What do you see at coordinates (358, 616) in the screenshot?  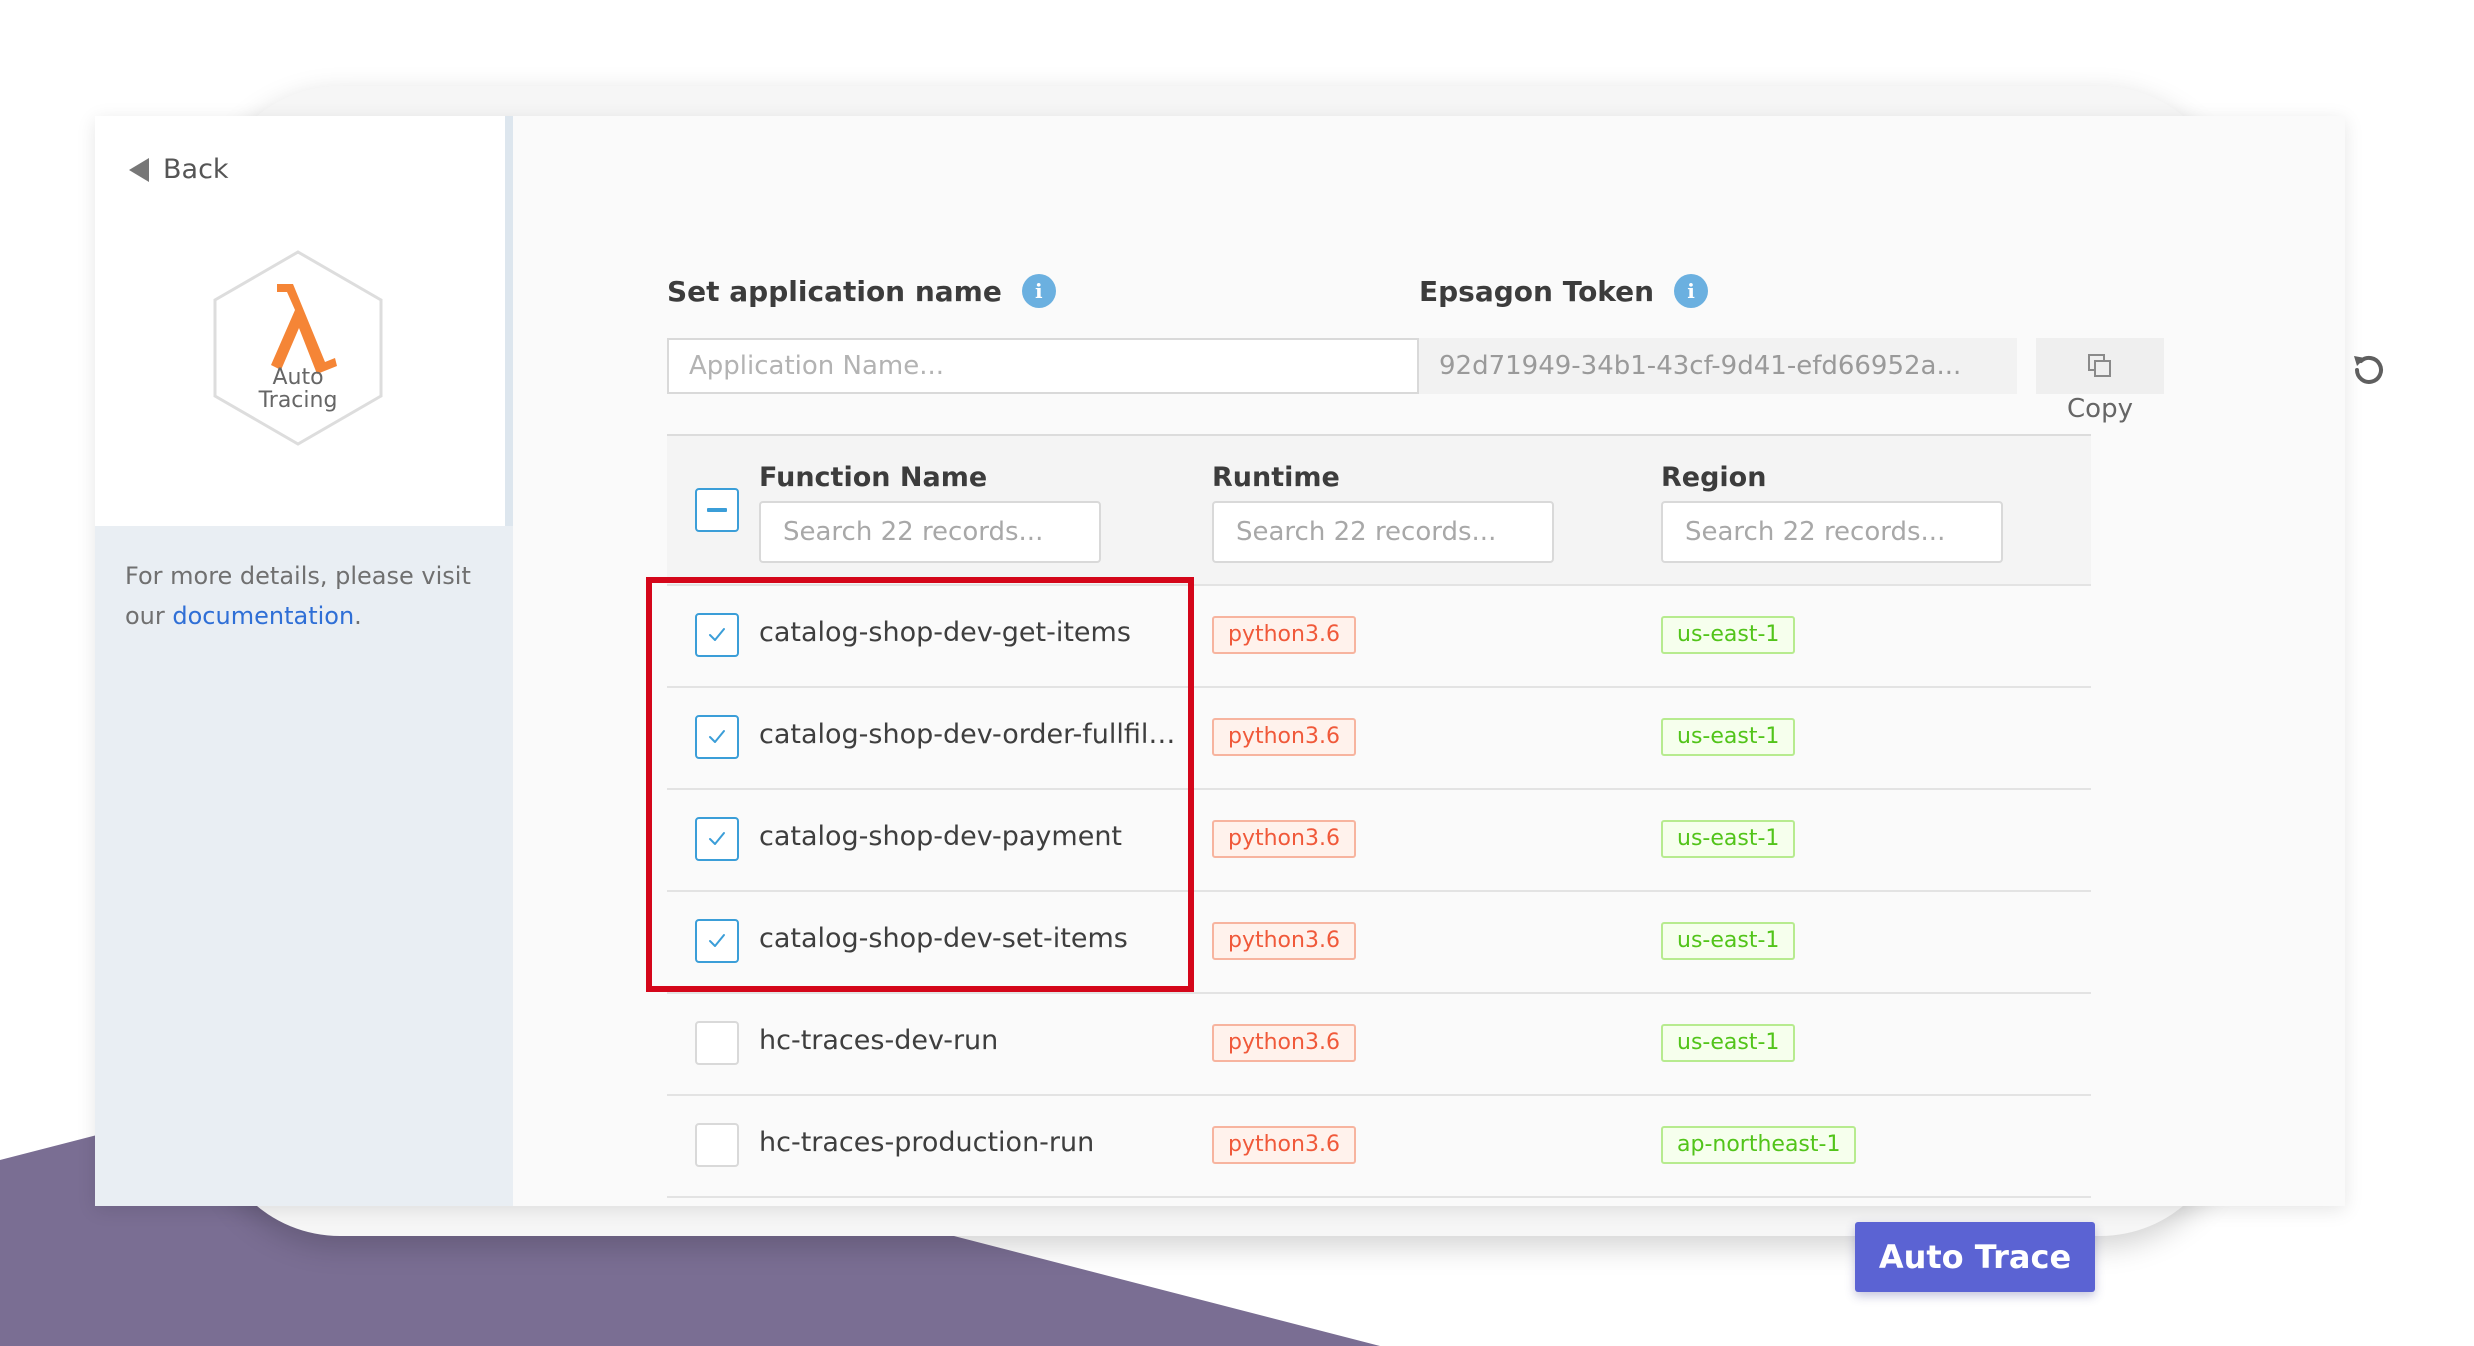 I see `details-suffix: .` at bounding box center [358, 616].